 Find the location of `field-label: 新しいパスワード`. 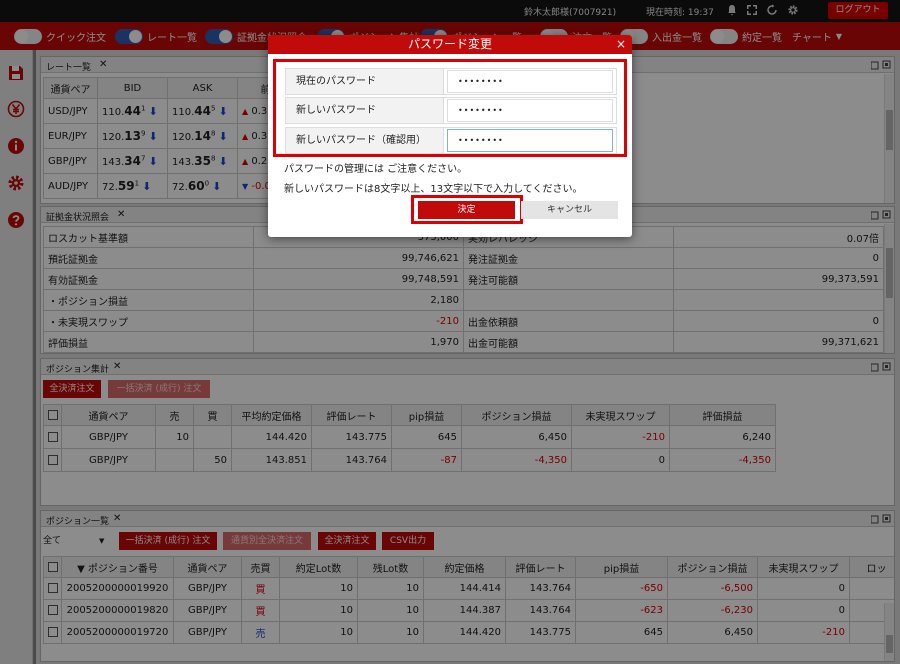

field-label: 新しいパスワード is located at coordinates (365, 110).